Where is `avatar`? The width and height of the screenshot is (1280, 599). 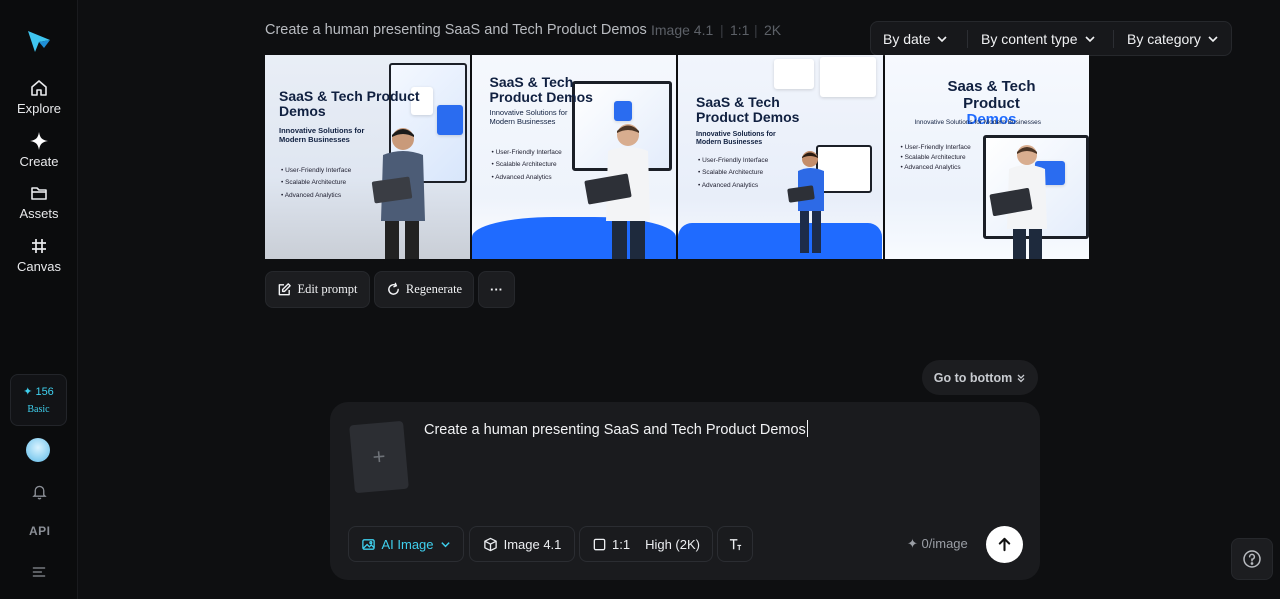 avatar is located at coordinates (38, 450).